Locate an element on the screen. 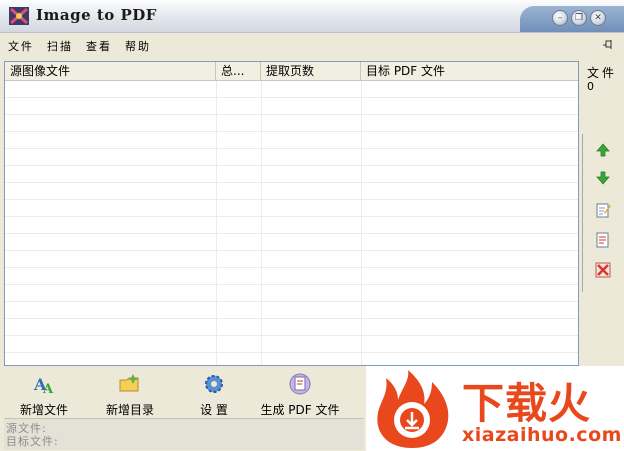 The height and width of the screenshot is (451, 624). window-title: Image to PDF is located at coordinates (96, 15).